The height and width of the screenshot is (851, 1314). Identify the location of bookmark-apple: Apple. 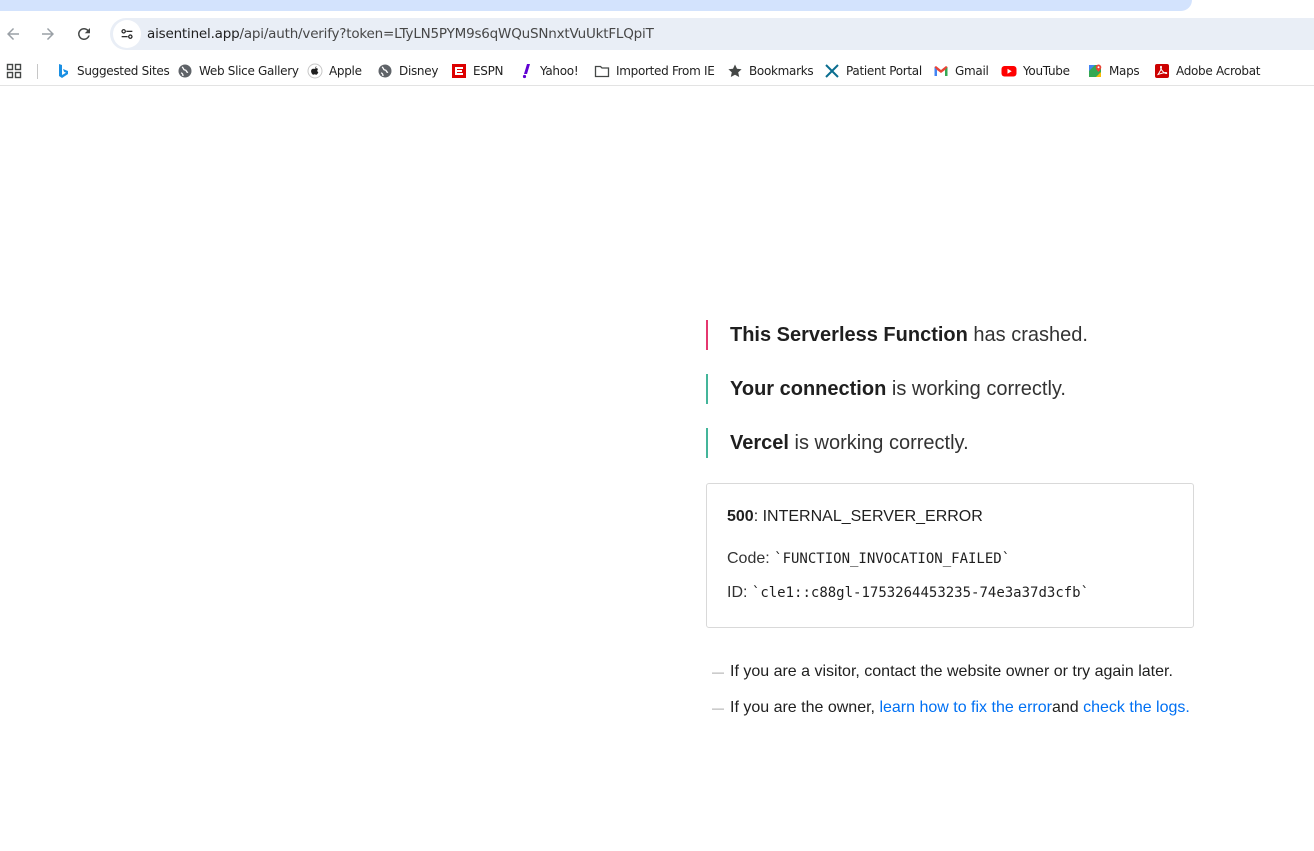
(334, 71).